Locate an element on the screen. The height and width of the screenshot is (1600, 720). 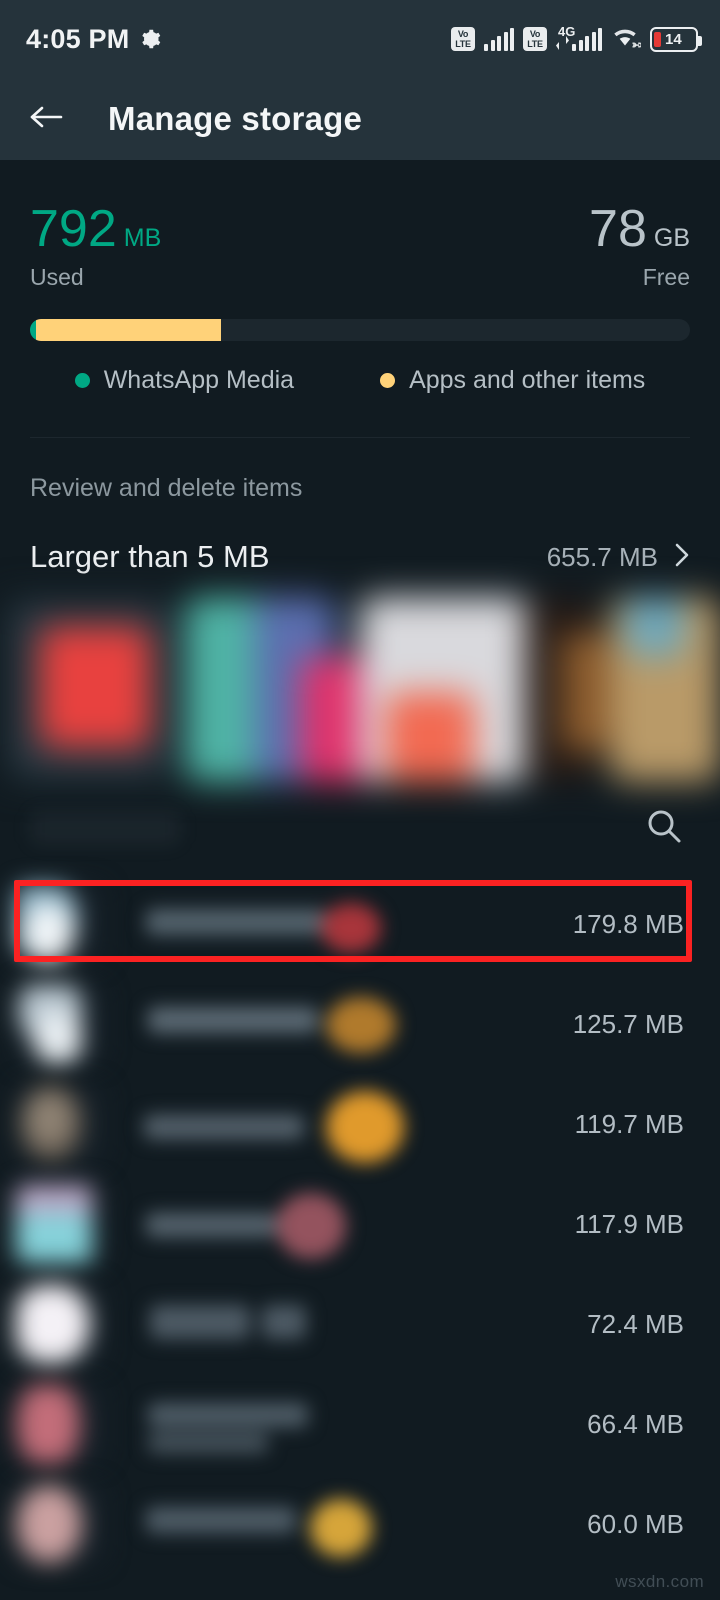
table-row: 179.8 MB is located at coordinates (360, 924).